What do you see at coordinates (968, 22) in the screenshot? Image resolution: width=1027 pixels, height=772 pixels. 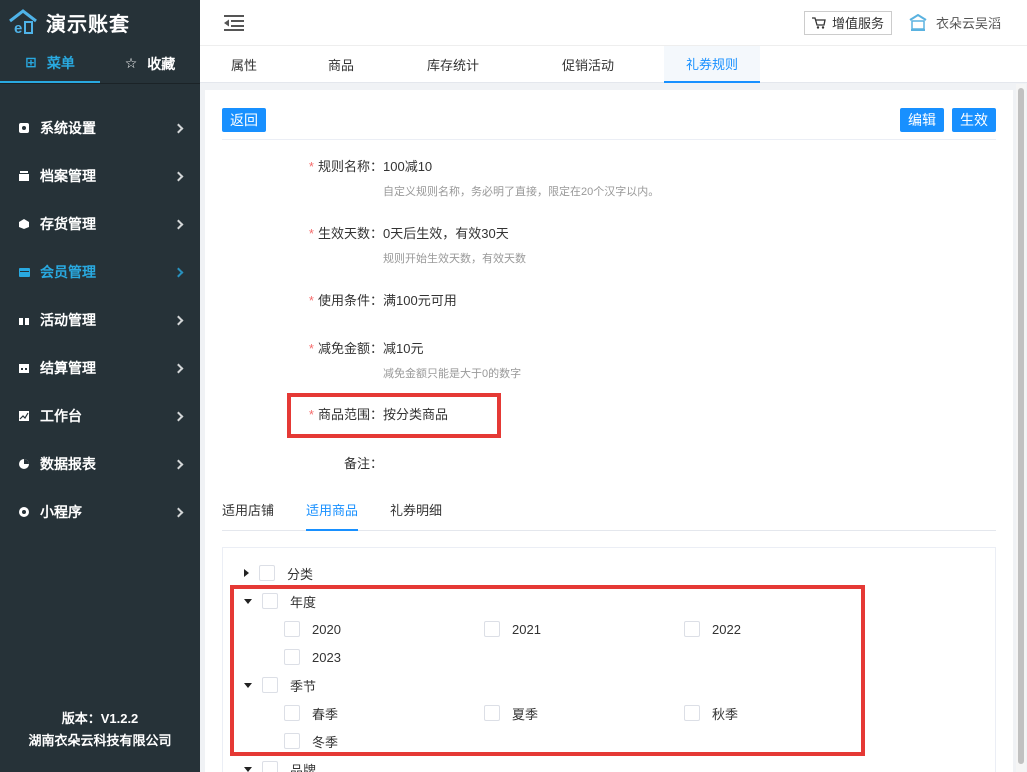 I see `user-name: 衣朵云吴滔` at bounding box center [968, 22].